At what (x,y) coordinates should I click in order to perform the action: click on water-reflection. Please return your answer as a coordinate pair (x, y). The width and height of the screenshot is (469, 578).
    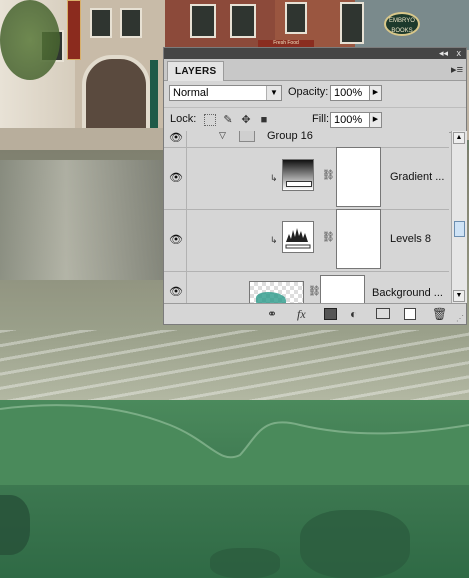
    Looking at the image, I should click on (82, 220).